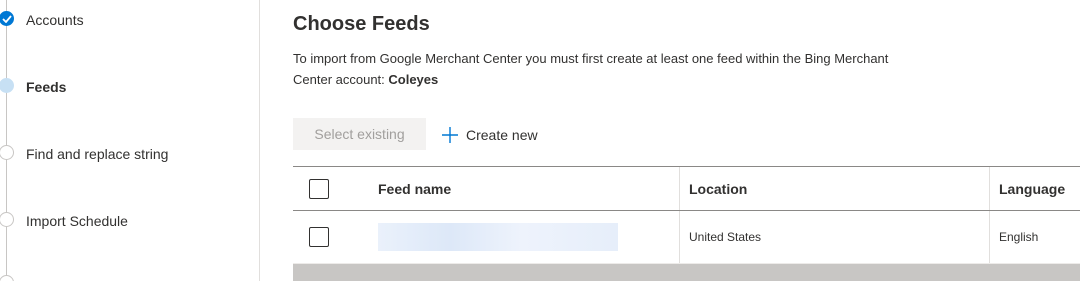  I want to click on horizontal-scrollbar, so click(686, 272).